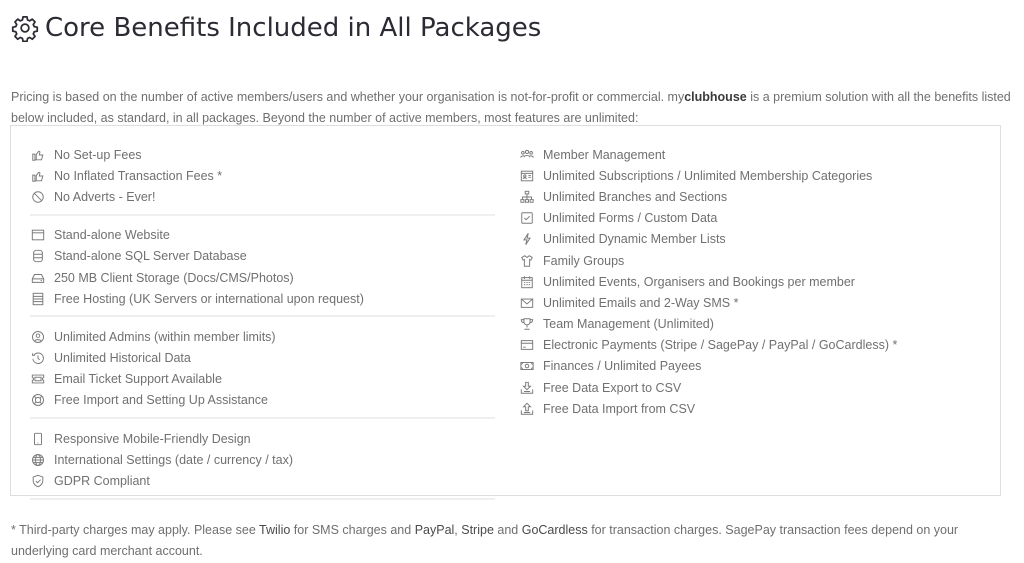 This screenshot has width=1024, height=563. I want to click on item-label: Unlimited Emails and 2-Way SMS *, so click(641, 302).